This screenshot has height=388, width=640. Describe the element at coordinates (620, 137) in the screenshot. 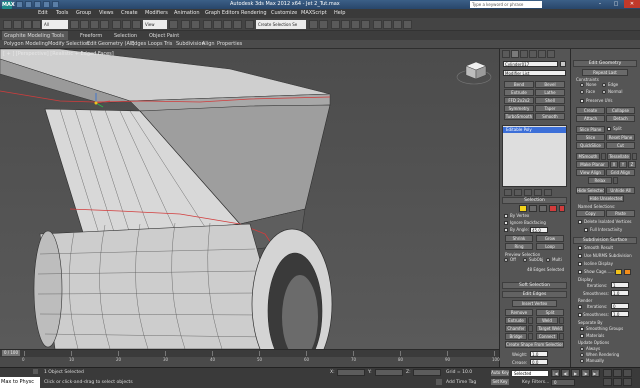

I see `reset-plane-button: Reset Plane` at that location.